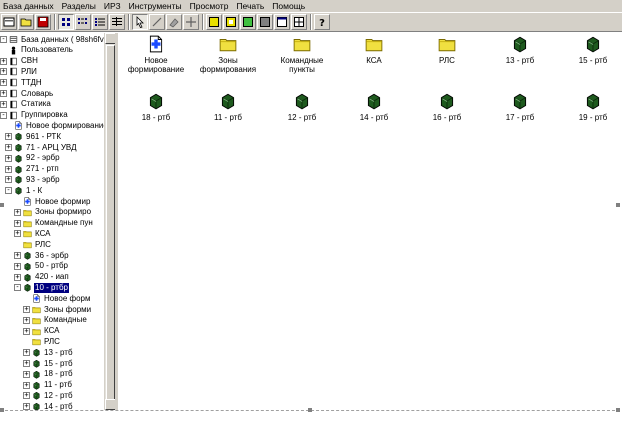  I want to click on resize-handle-bottom-right, so click(618, 410).